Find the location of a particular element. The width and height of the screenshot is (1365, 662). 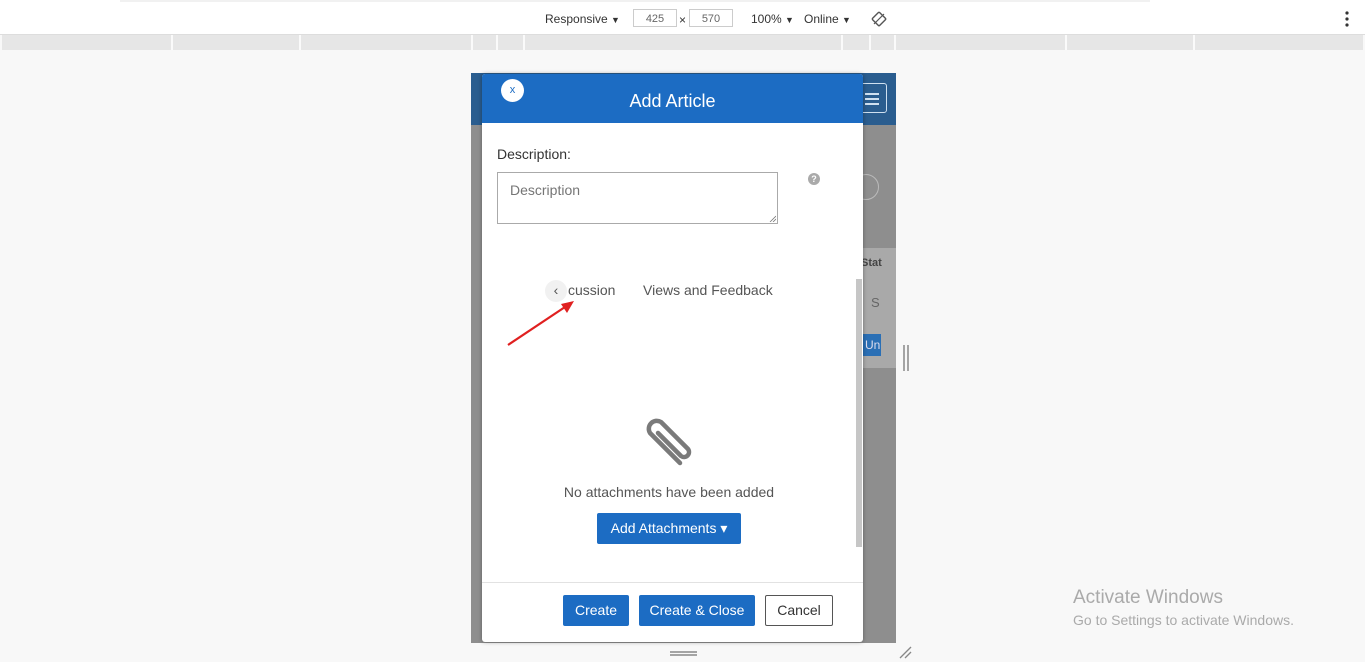

caret-down-icon: ▾ is located at coordinates (724, 528).